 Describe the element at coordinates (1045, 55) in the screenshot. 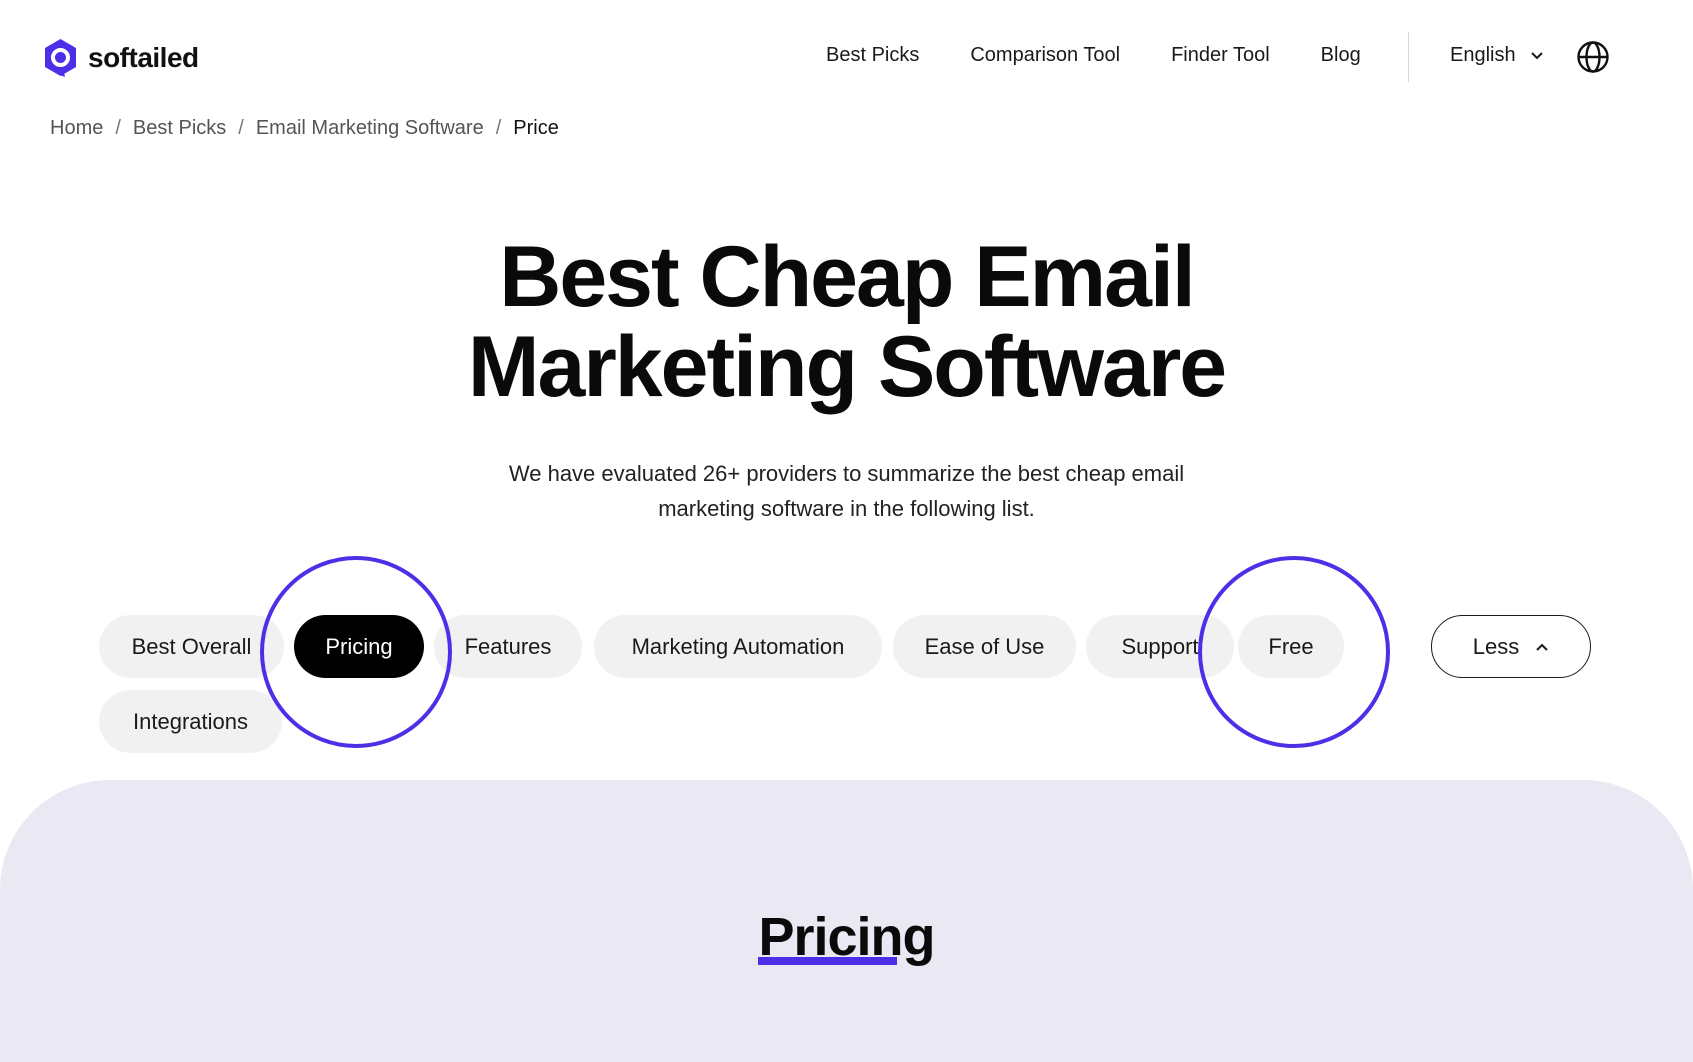

I see `nav-comparison-tool: Comparison Tool` at that location.